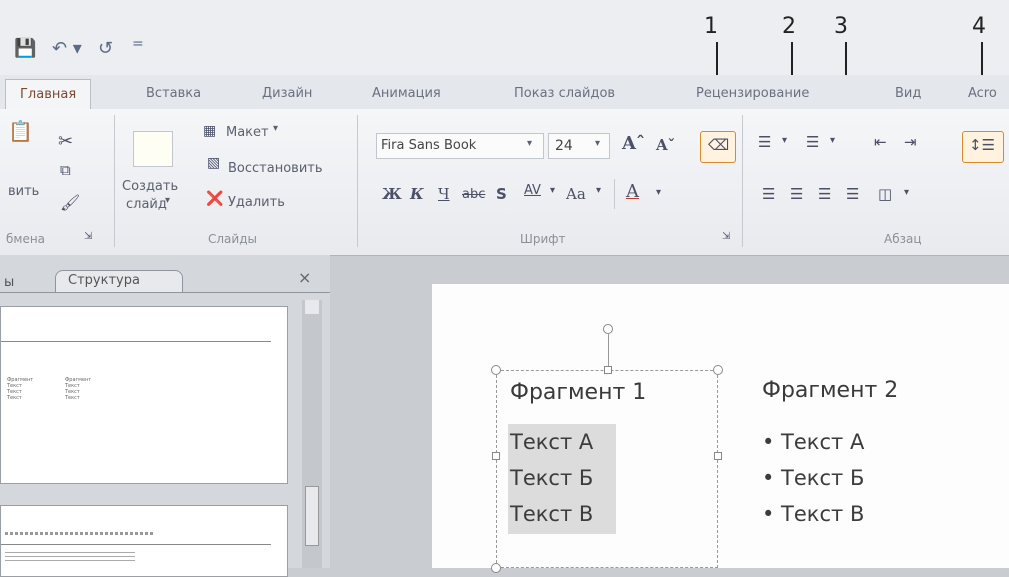 The image size is (1009, 577). Describe the element at coordinates (214, 199) in the screenshot. I see `delete-icon: ❌` at that location.